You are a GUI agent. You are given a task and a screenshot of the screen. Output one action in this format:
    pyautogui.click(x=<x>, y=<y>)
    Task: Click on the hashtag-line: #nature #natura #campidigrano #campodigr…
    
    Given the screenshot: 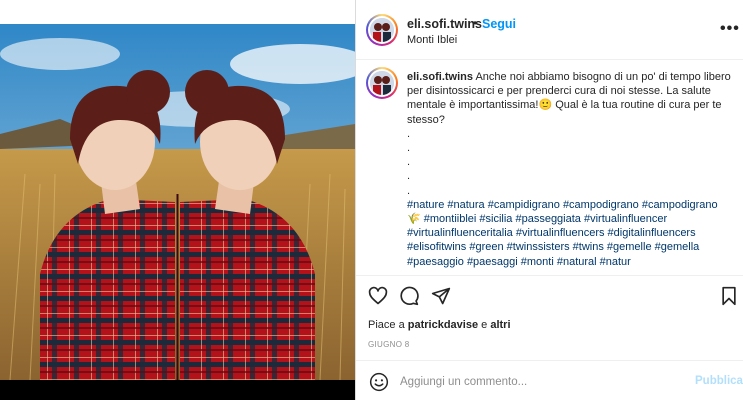 What is the action you would take?
    pyautogui.click(x=572, y=205)
    